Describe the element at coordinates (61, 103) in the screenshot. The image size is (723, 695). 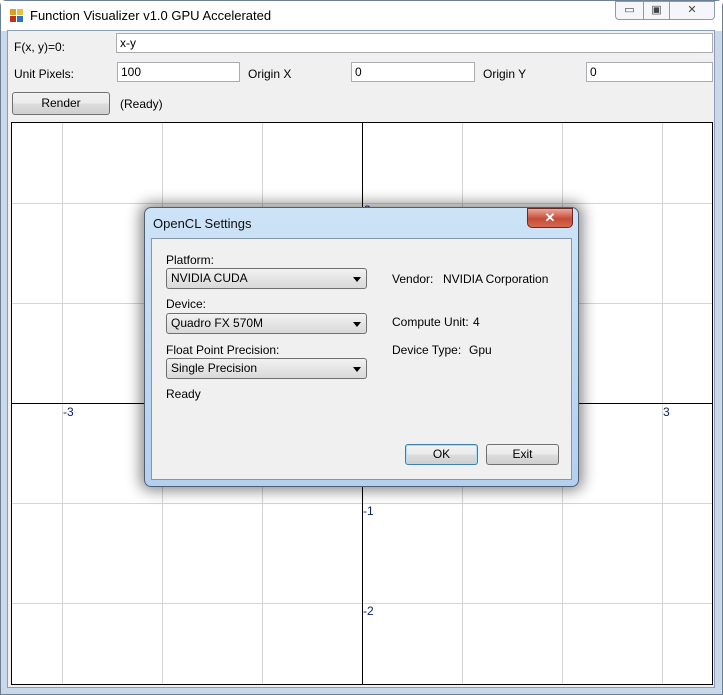
I see `render-button: Render` at that location.